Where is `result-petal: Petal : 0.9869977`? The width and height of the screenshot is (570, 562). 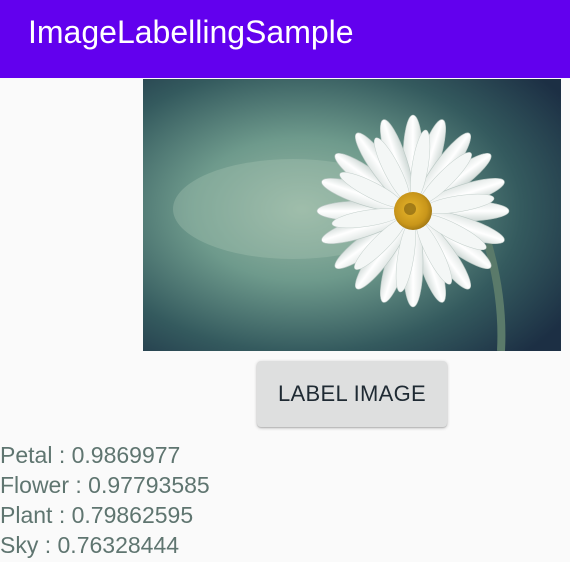 result-petal: Petal : 0.9869977 is located at coordinates (90, 455).